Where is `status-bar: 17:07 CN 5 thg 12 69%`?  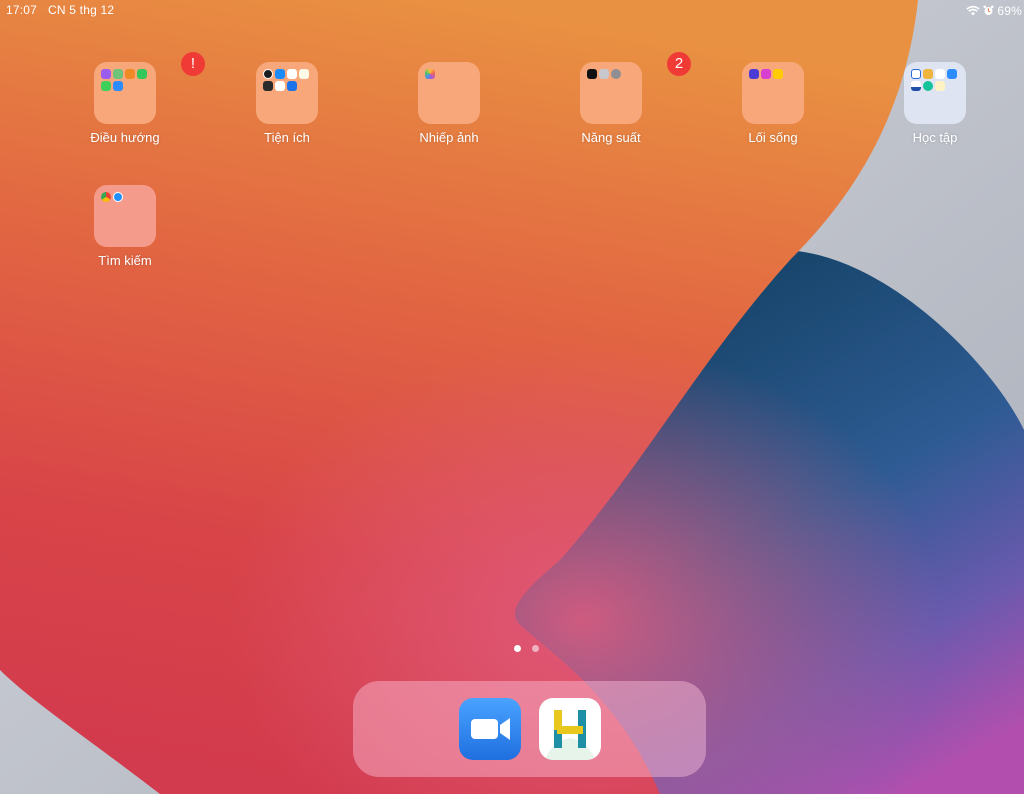 status-bar: 17:07 CN 5 thg 12 69% is located at coordinates (512, 10).